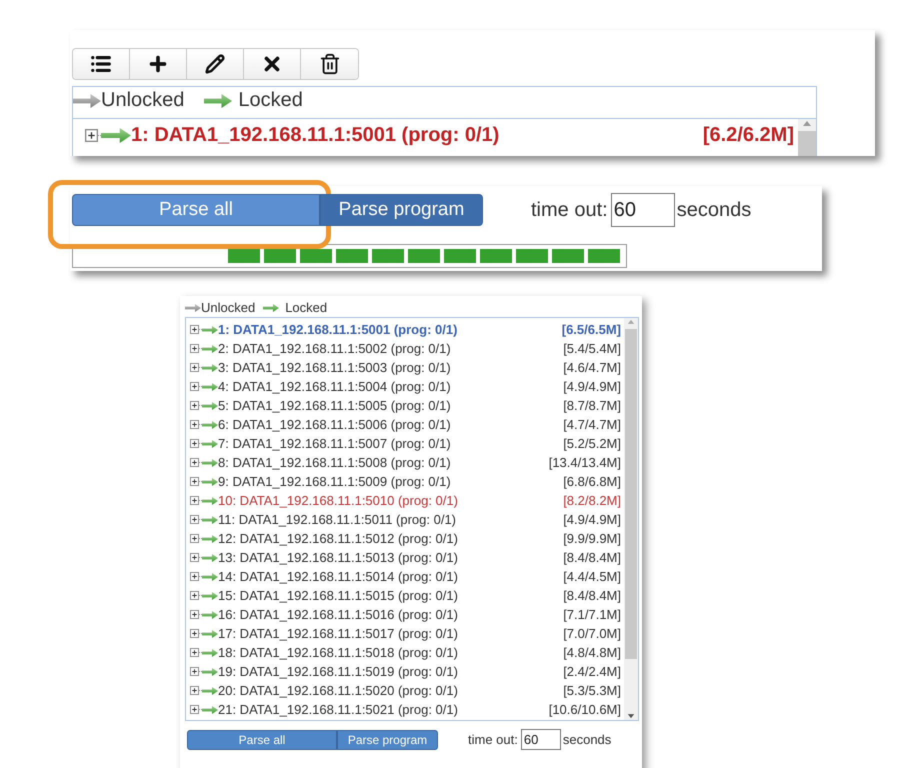  I want to click on list-icon, so click(101, 64).